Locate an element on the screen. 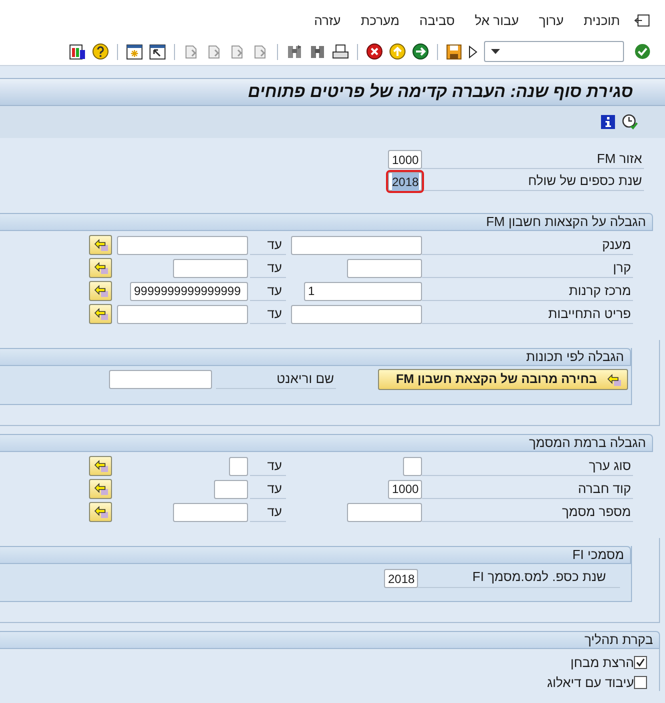 This screenshot has width=665, height=703. save-icon is located at coordinates (454, 52).